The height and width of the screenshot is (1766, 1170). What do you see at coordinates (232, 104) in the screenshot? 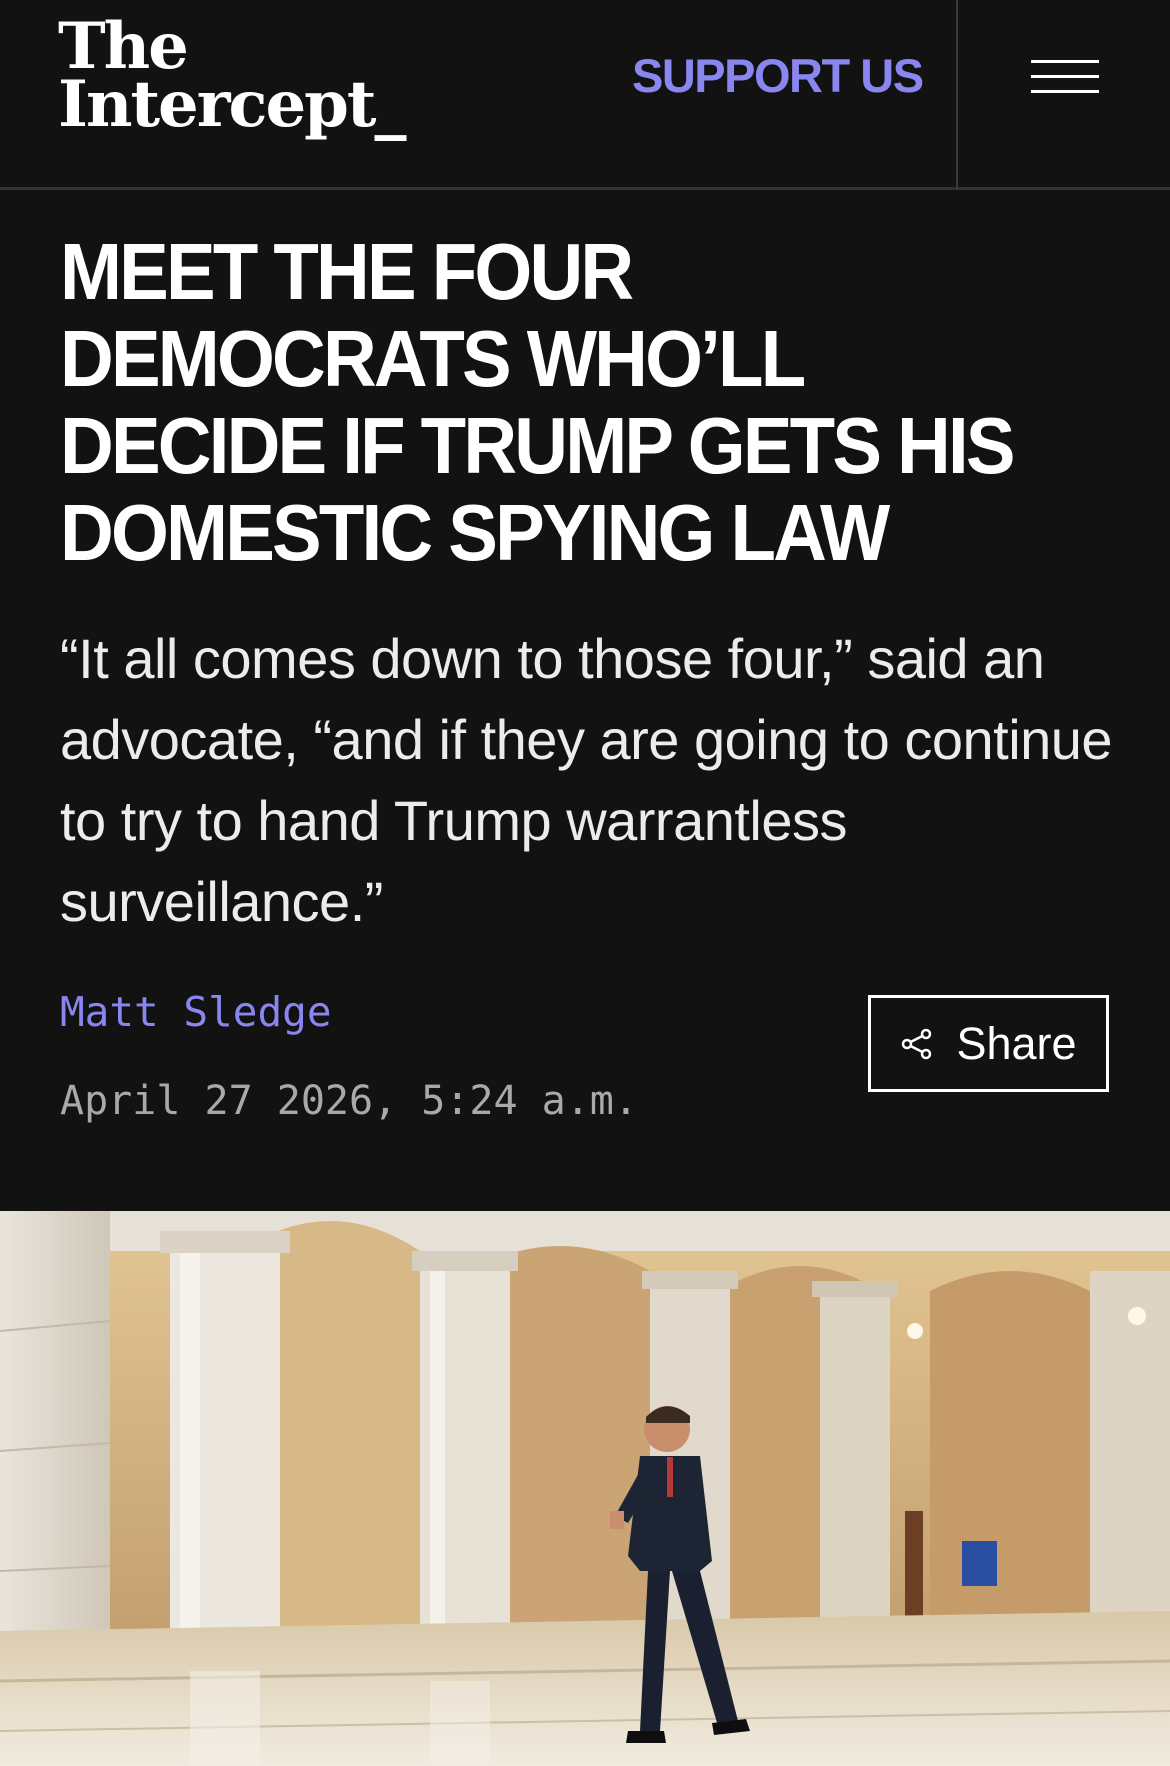
I see `logo-line-intercept: Intercept_` at bounding box center [232, 104].